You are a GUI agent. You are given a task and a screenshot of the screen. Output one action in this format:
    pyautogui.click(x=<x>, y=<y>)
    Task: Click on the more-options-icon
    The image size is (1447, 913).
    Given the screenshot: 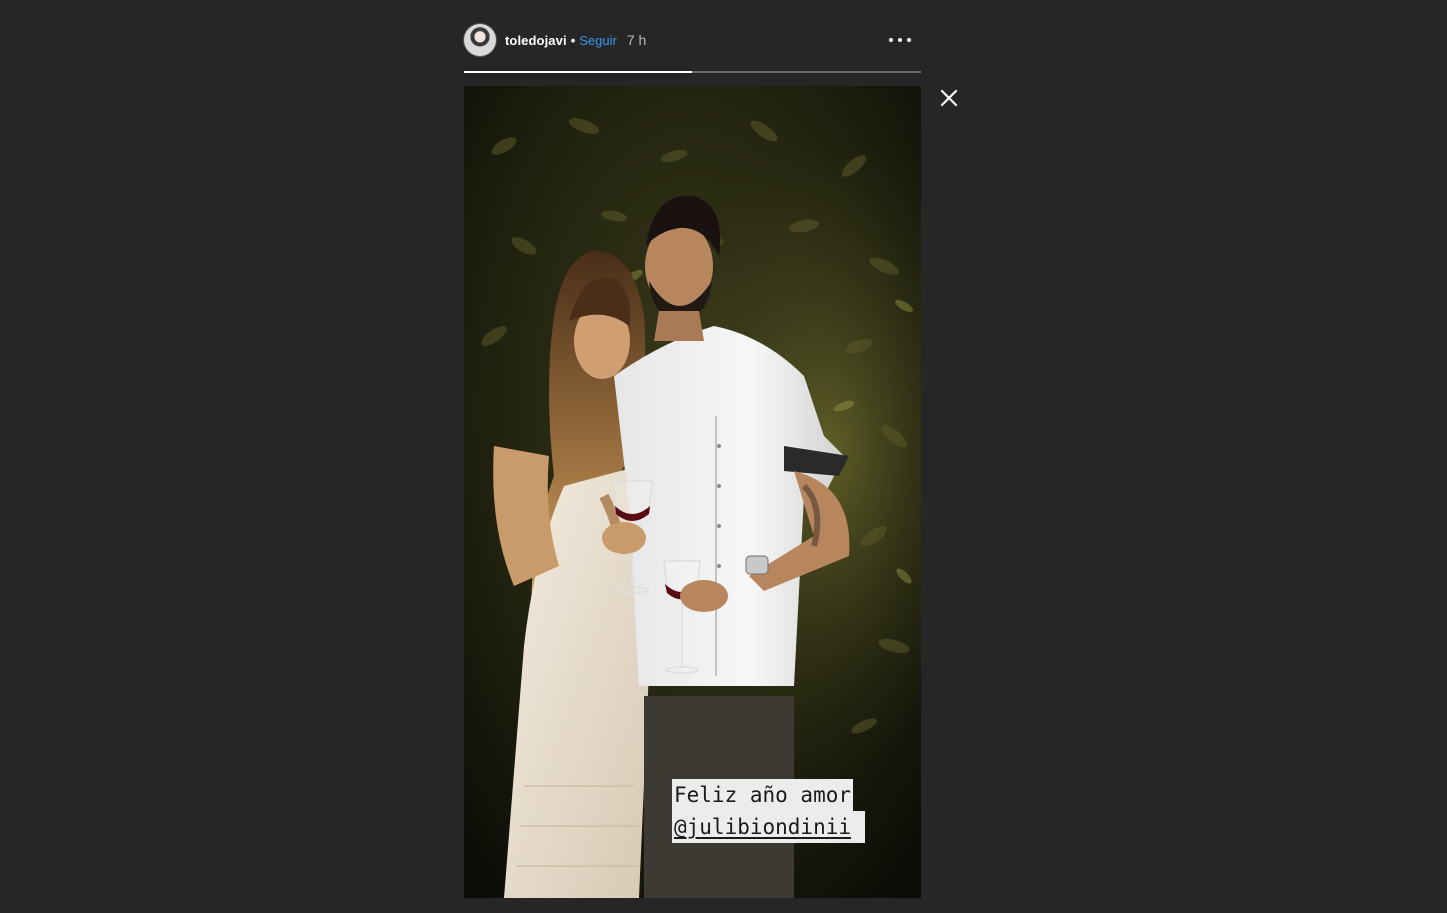 What is the action you would take?
    pyautogui.click(x=900, y=40)
    